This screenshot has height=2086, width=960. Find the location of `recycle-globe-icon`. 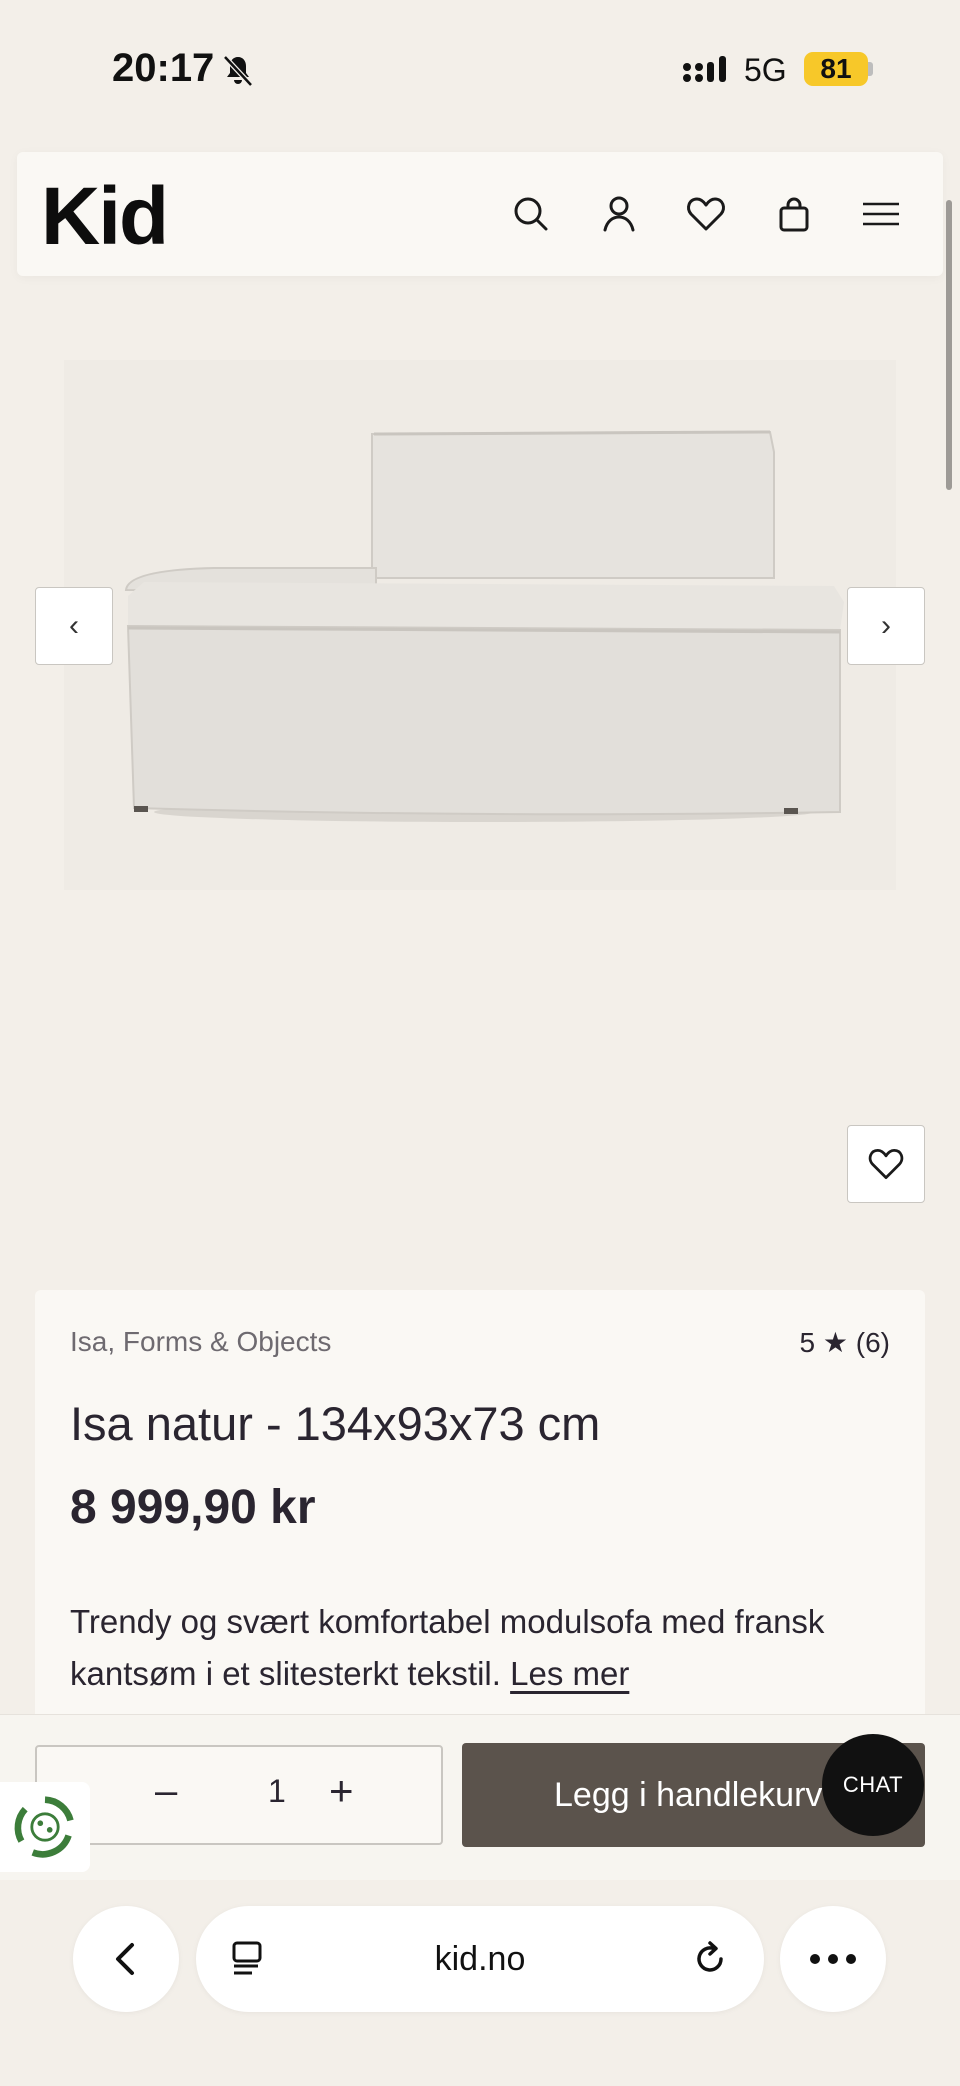

recycle-globe-icon is located at coordinates (44, 1827).